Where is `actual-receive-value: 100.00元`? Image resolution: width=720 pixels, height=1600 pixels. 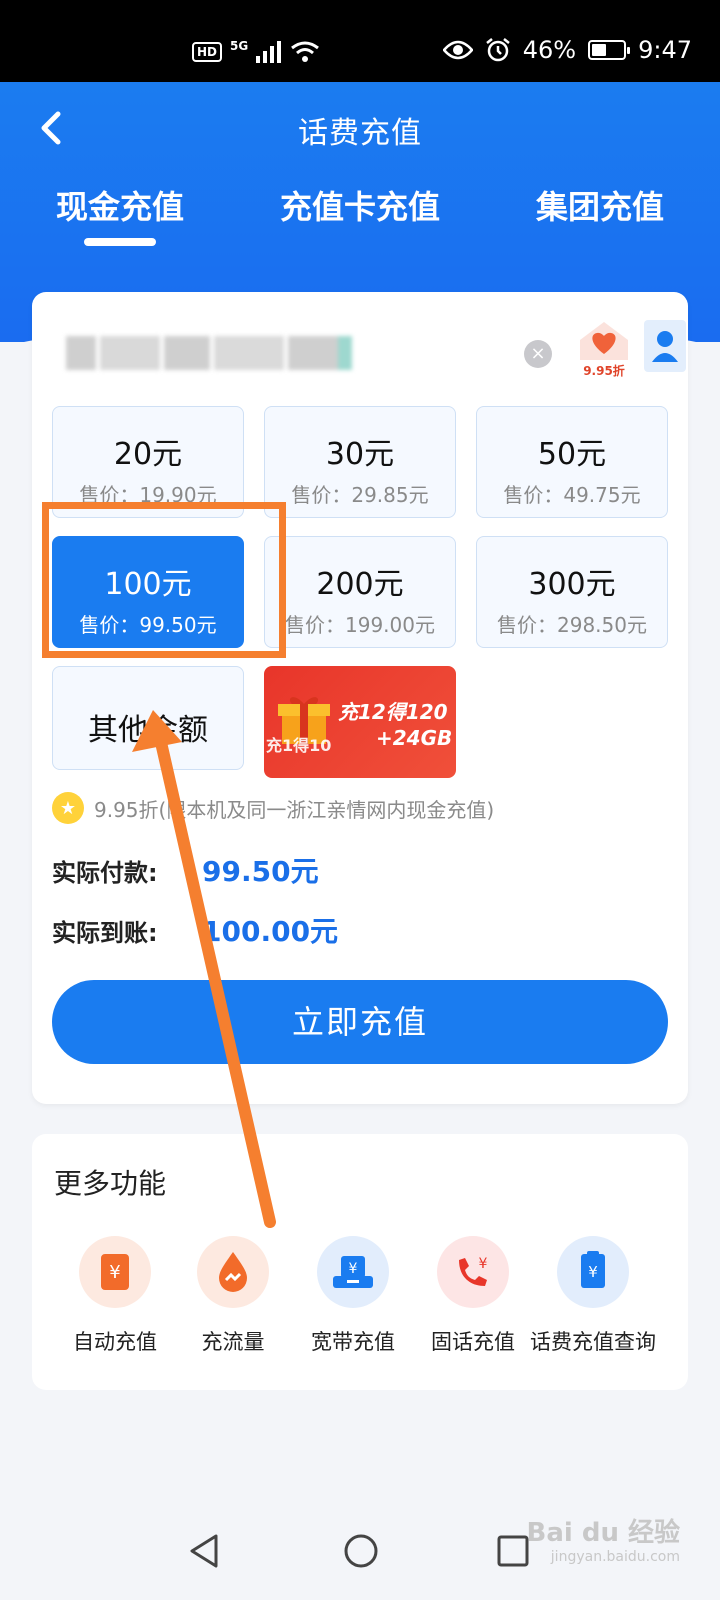
actual-receive-value: 100.00元 is located at coordinates (270, 931).